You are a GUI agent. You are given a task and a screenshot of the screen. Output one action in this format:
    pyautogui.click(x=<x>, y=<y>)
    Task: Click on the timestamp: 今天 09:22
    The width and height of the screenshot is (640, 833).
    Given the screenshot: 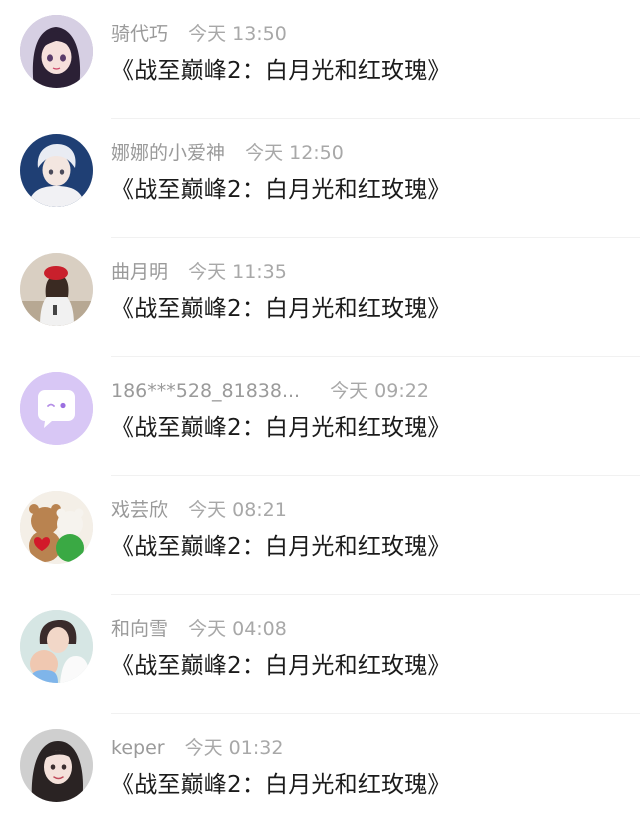 What is the action you would take?
    pyautogui.click(x=379, y=391)
    